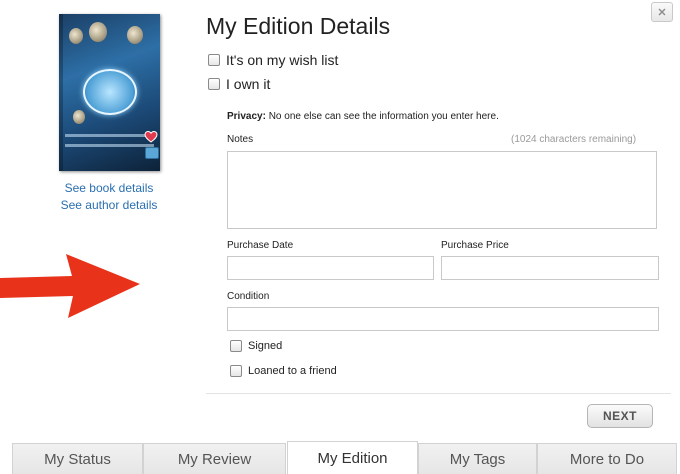 This screenshot has height=474, width=680. What do you see at coordinates (550, 268) in the screenshot?
I see `purchase-price-input` at bounding box center [550, 268].